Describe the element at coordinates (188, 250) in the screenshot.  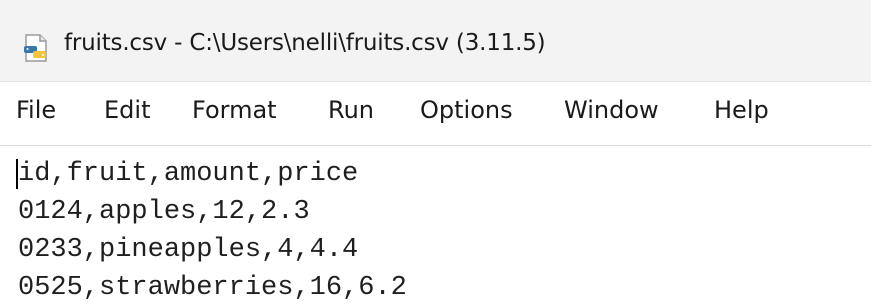
I see `code-line: 0233,pineapples,4,4.4` at that location.